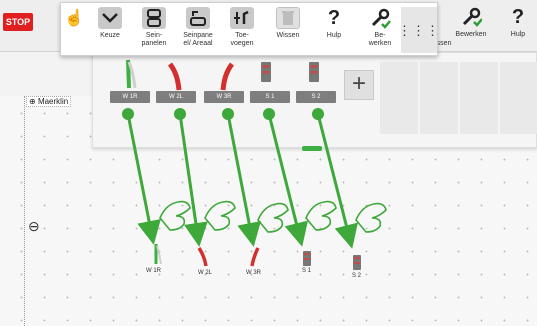 The height and width of the screenshot is (326, 537). Describe the element at coordinates (110, 18) in the screenshot. I see `chevron-down-icon` at that location.